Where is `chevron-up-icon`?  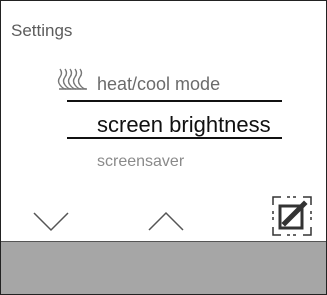
chevron-up-icon is located at coordinates (166, 221).